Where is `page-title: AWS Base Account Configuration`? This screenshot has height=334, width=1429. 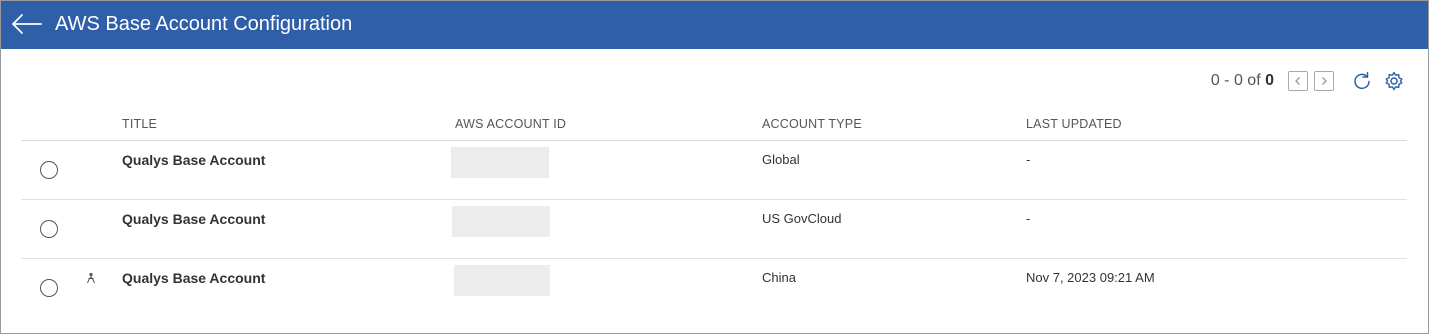
page-title: AWS Base Account Configuration is located at coordinates (204, 24).